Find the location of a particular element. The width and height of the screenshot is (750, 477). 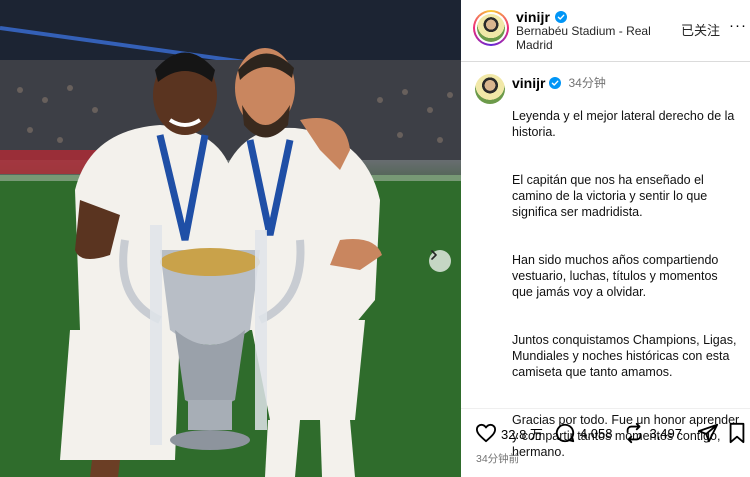

caption-header: vinijr 34分钟 is located at coordinates (559, 82).